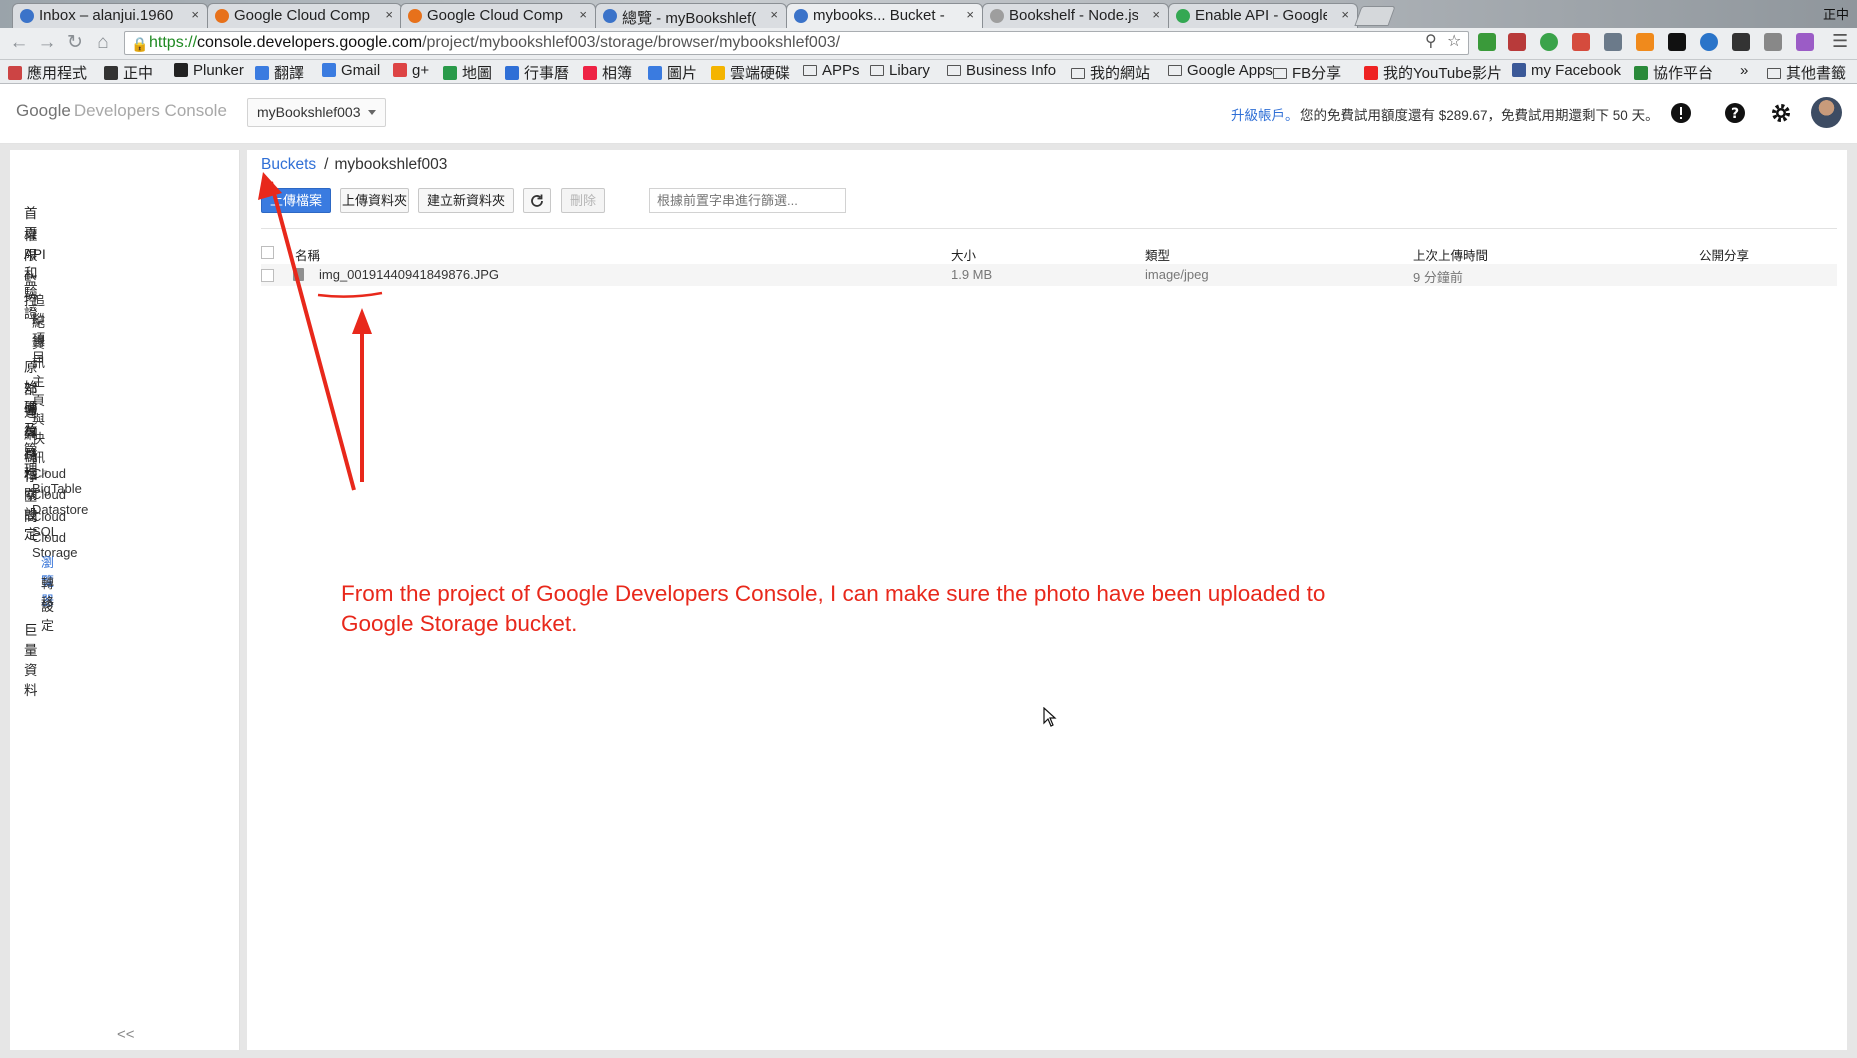 The image size is (1857, 1058). What do you see at coordinates (19, 43) in the screenshot?
I see `back-arrow-icon: ←` at bounding box center [19, 43].